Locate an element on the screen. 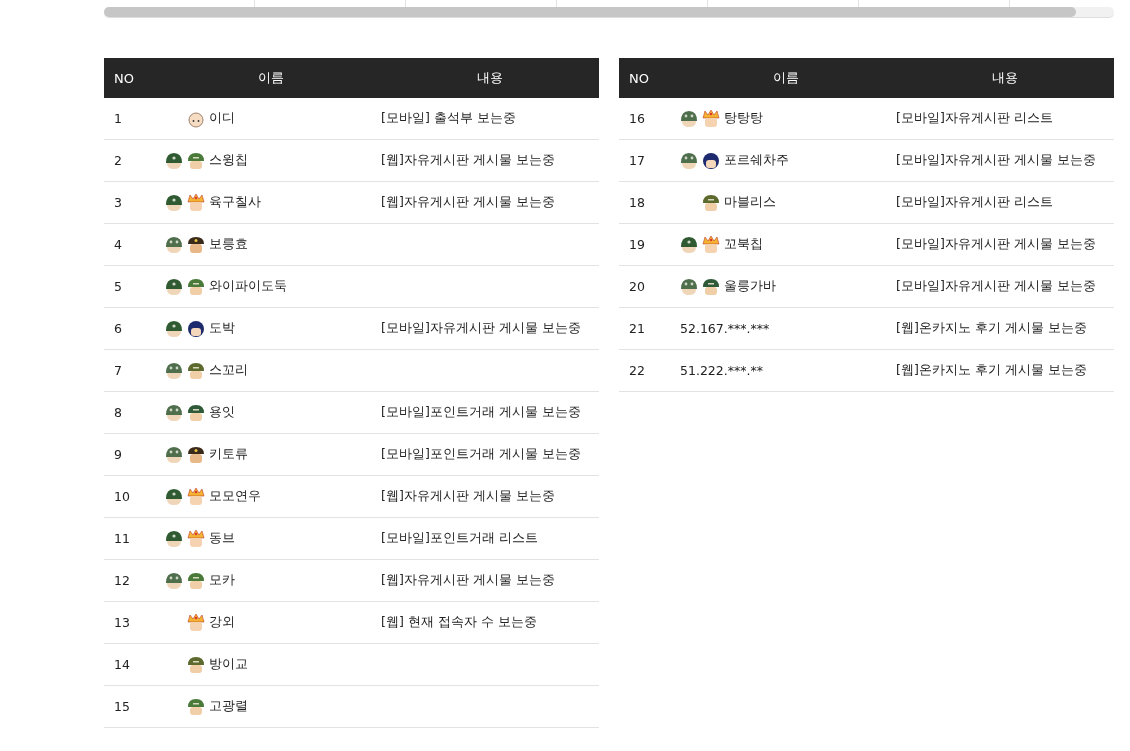 The width and height of the screenshot is (1130, 751). activity-text: [웹] 현재 접속자 수 보는중 is located at coordinates (459, 621).